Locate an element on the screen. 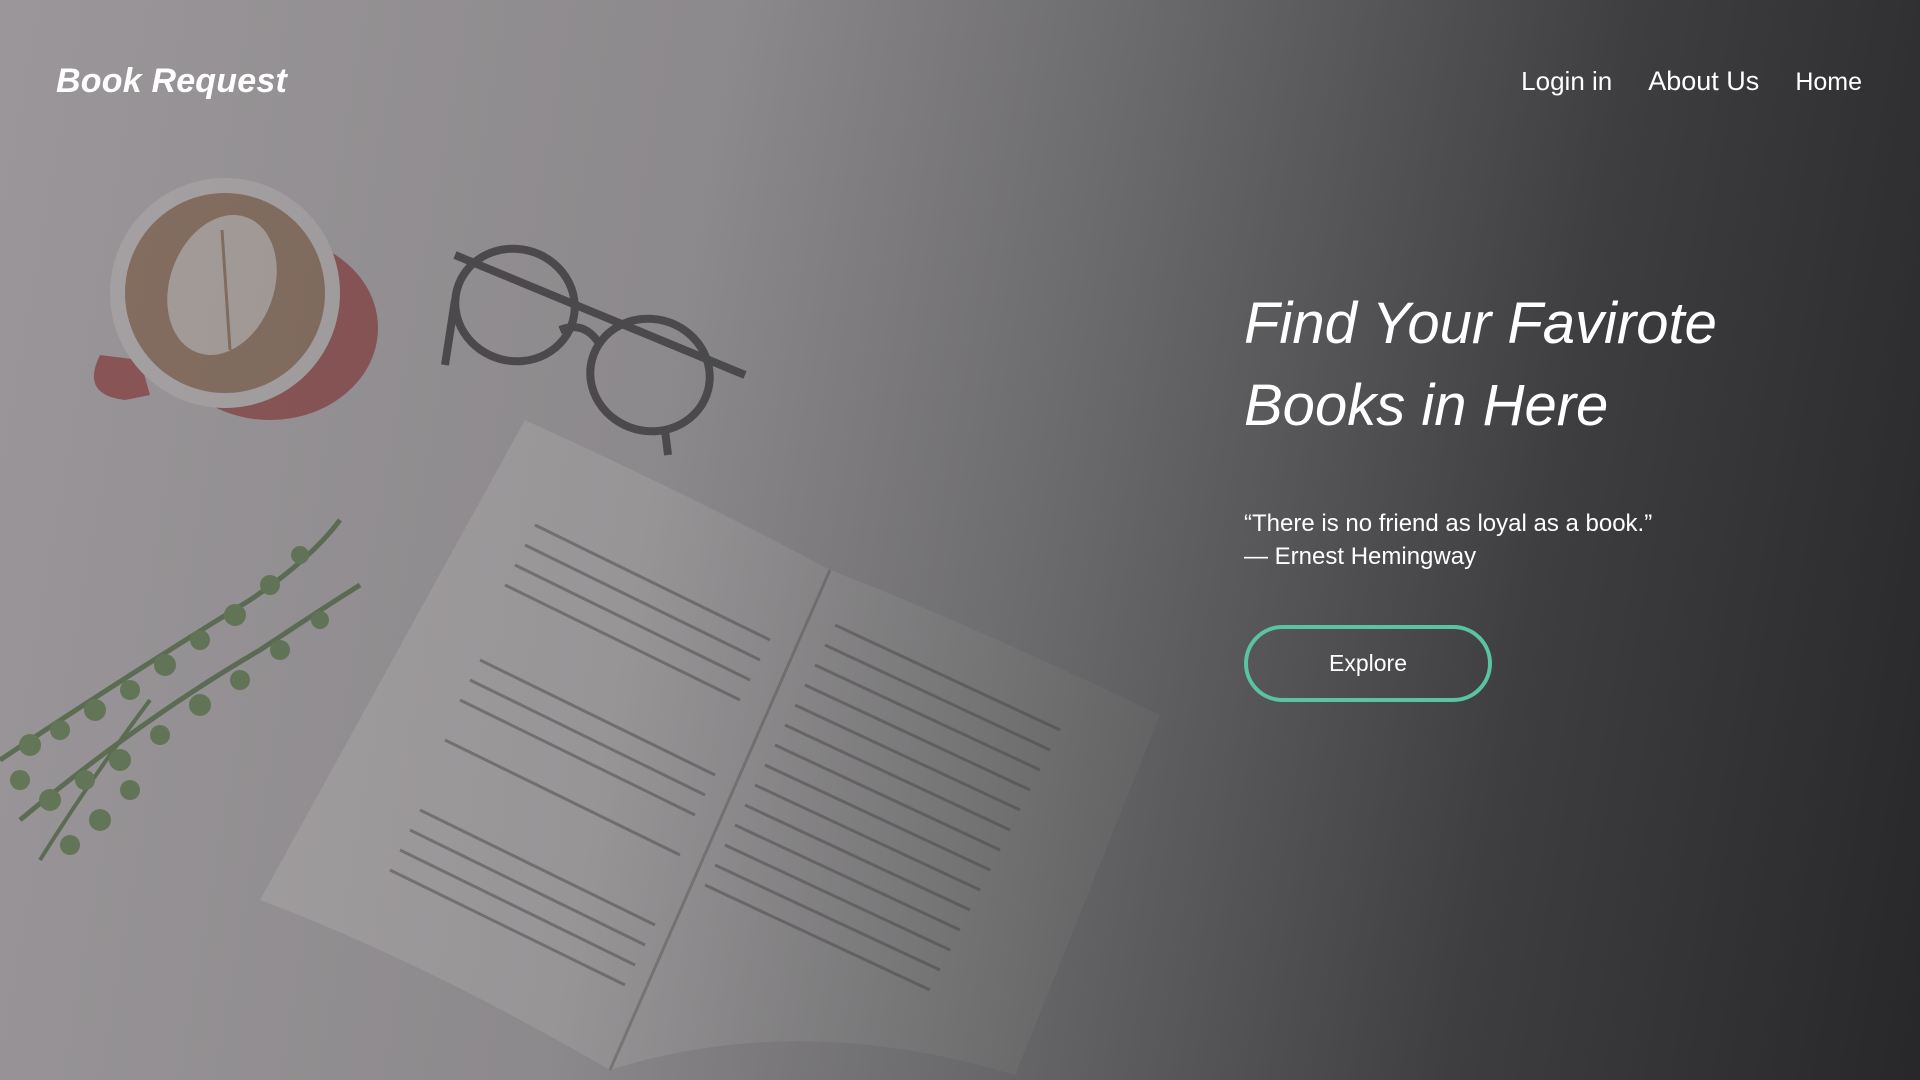 Image resolution: width=1920 pixels, height=1080 pixels. top-nav: Login in About Us Home is located at coordinates (1691, 81).